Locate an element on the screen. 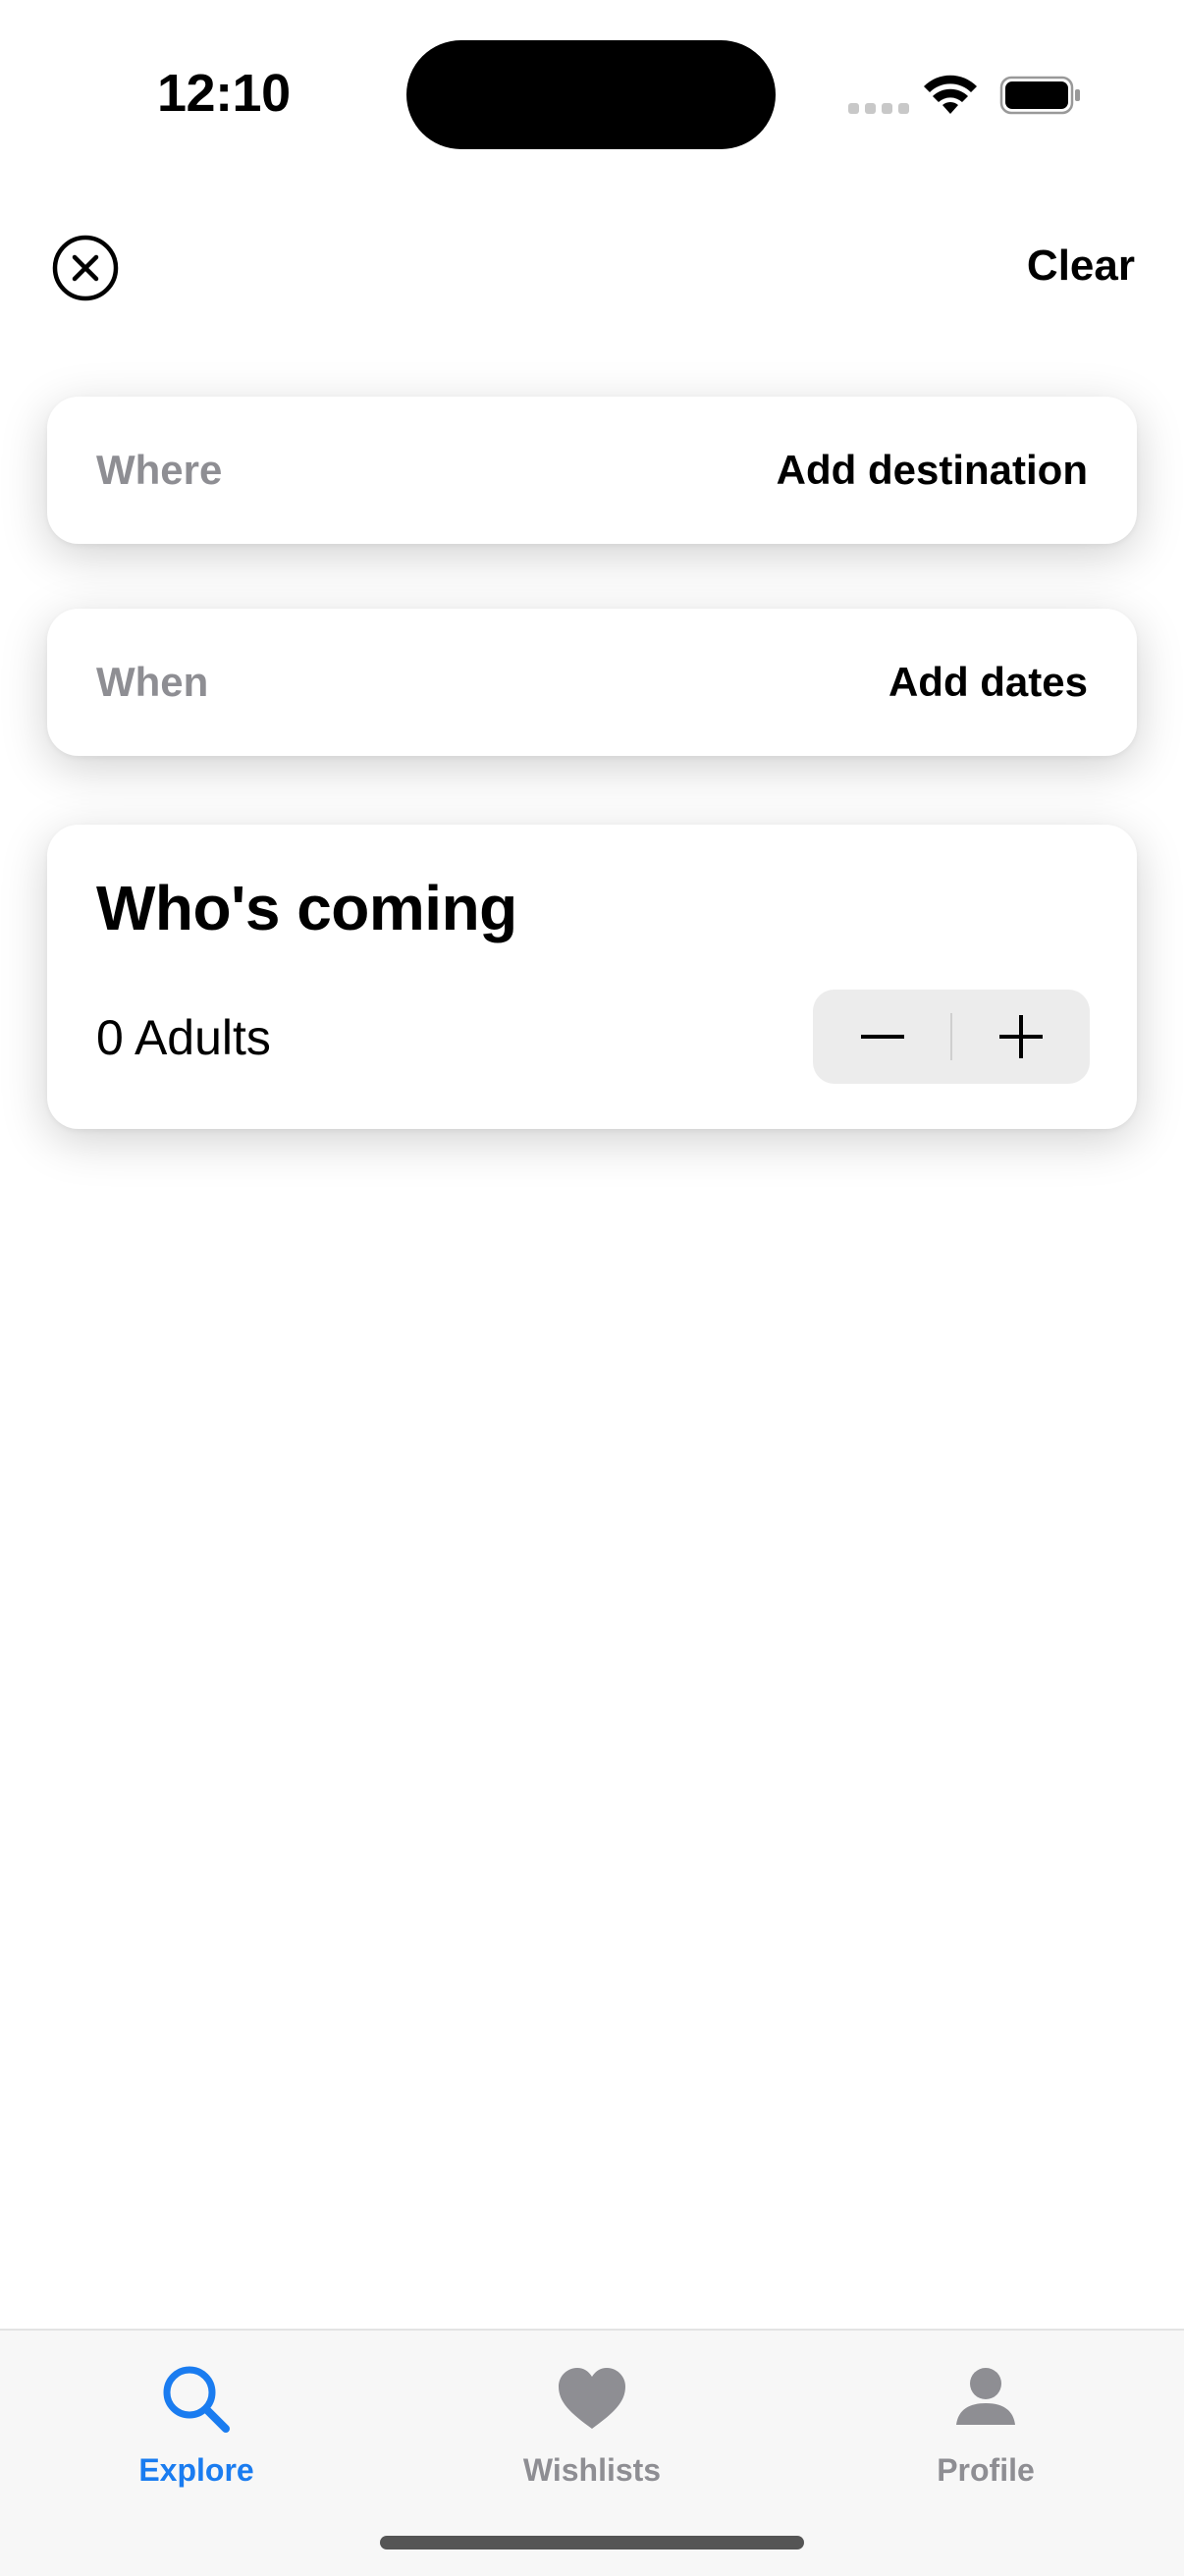 The image size is (1184, 2576). tab-wishlists: Wishlists is located at coordinates (592, 2424).